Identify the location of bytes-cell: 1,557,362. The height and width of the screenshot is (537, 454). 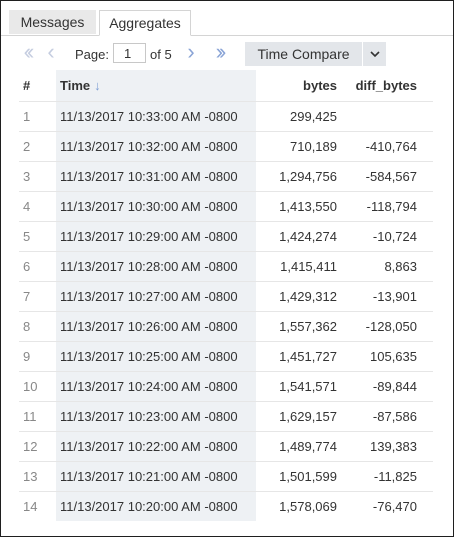
(301, 325).